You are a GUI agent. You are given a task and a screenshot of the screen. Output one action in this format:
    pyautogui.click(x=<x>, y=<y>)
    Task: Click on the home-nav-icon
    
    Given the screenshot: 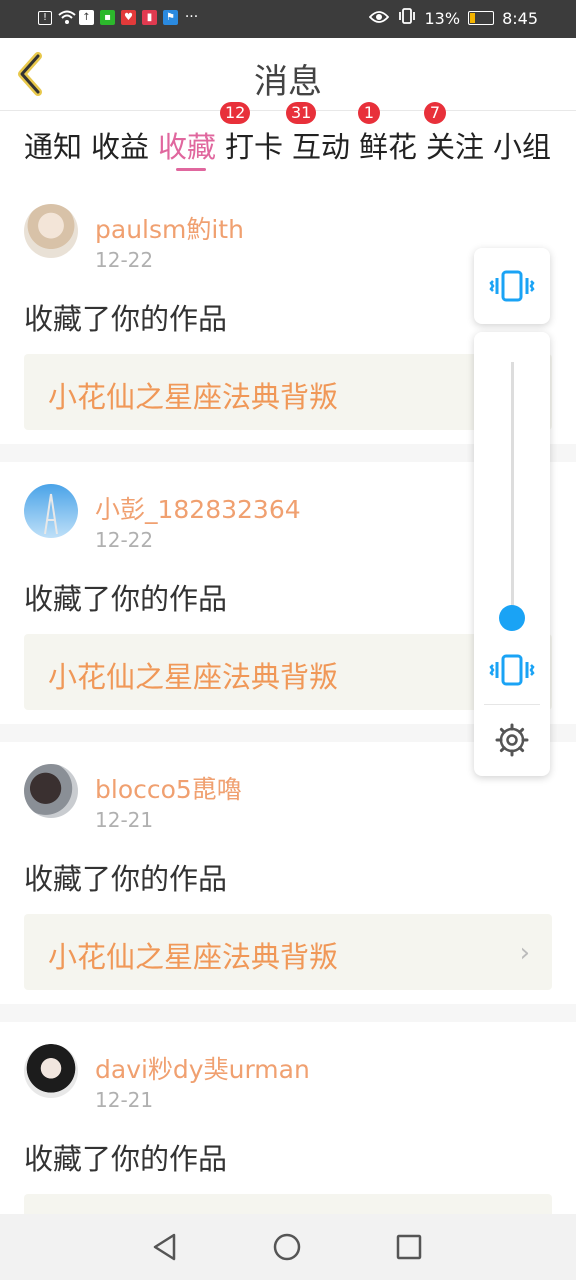 What is the action you would take?
    pyautogui.click(x=287, y=1247)
    